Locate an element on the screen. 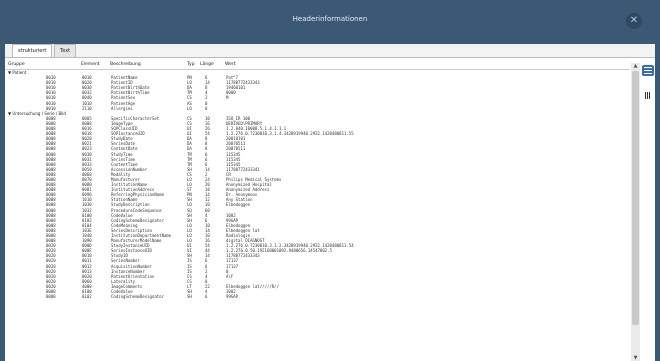 The height and width of the screenshot is (361, 660). cell-value: 99GAP is located at coordinates (232, 297).